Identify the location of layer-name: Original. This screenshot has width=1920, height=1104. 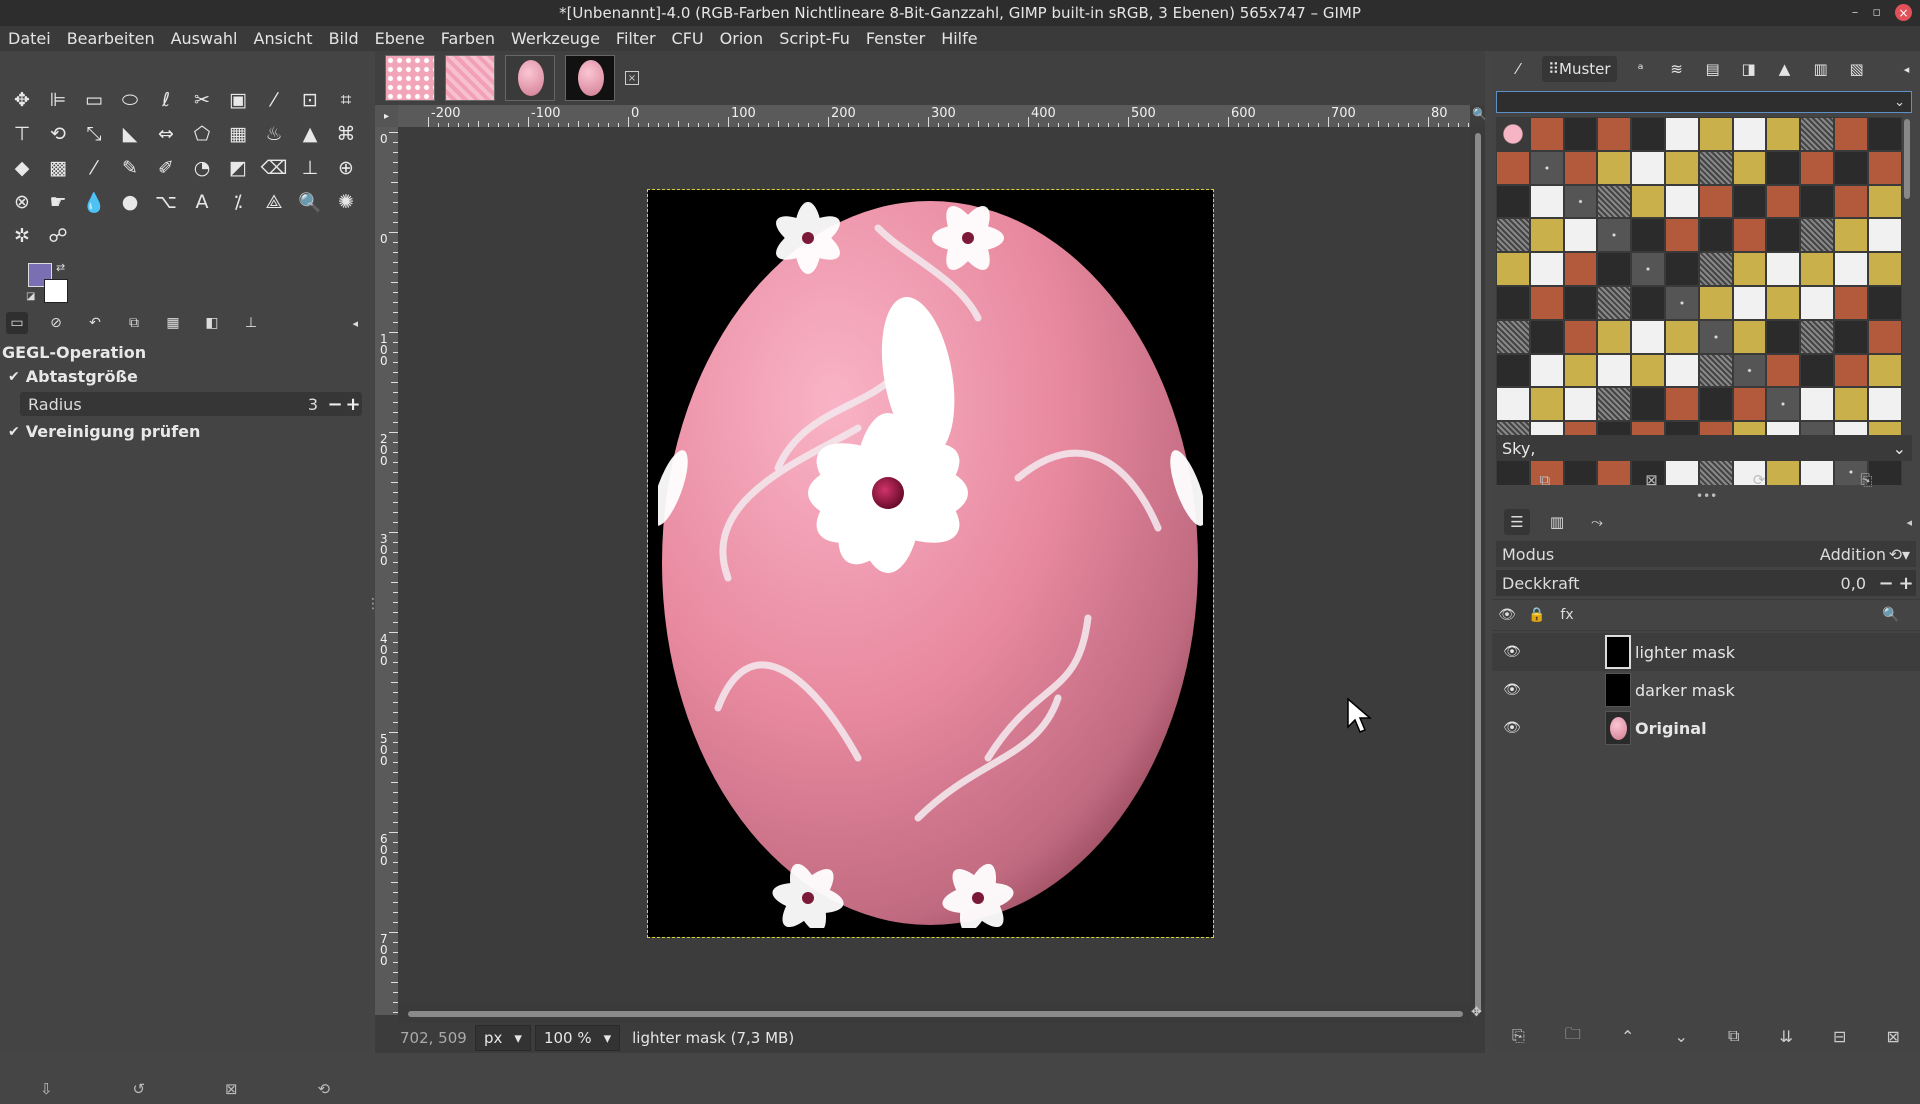
(1671, 728).